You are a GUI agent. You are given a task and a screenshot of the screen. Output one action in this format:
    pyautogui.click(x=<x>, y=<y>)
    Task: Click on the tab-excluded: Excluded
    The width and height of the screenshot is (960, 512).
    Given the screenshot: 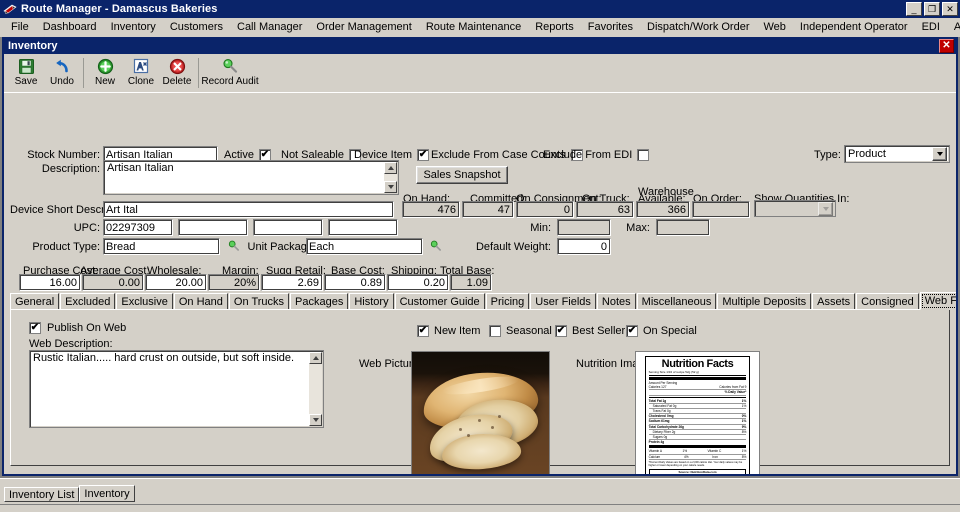 What is the action you would take?
    pyautogui.click(x=88, y=301)
    